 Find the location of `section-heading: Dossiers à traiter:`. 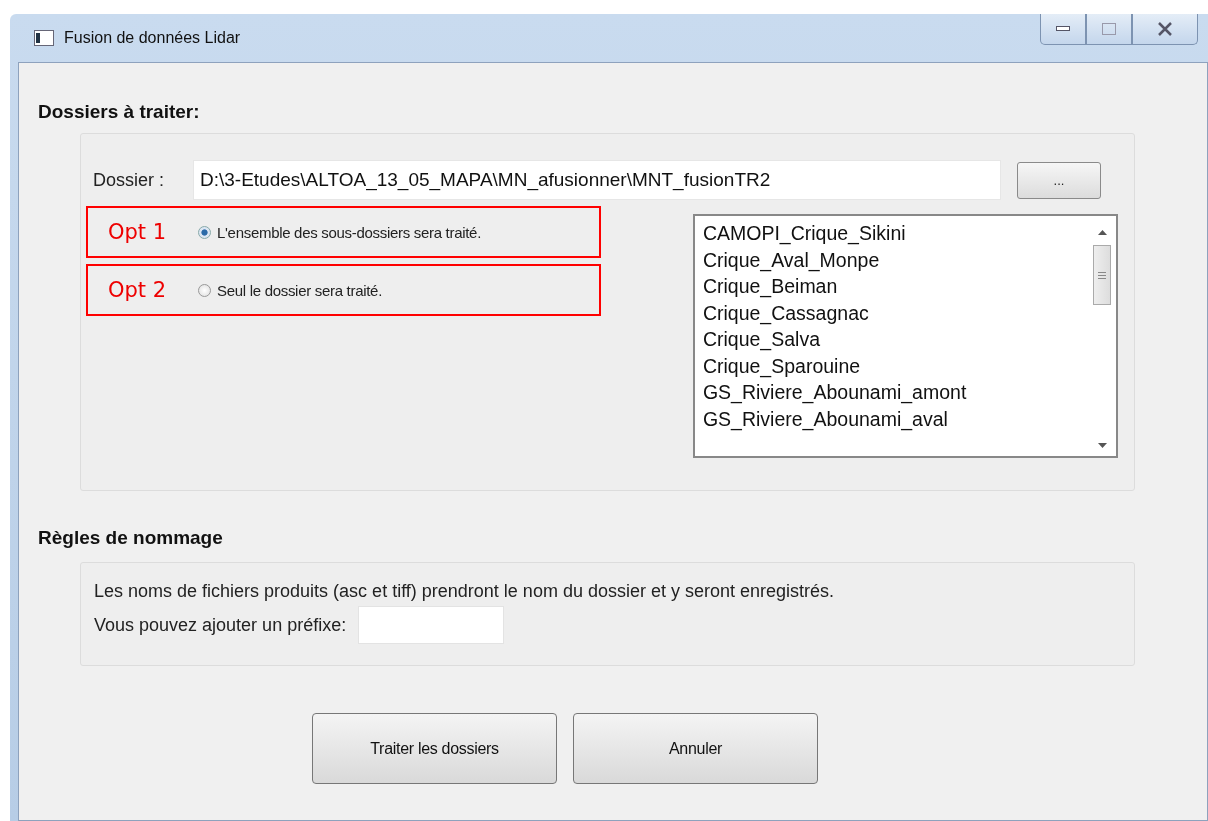

section-heading: Dossiers à traiter: is located at coordinates (119, 112).